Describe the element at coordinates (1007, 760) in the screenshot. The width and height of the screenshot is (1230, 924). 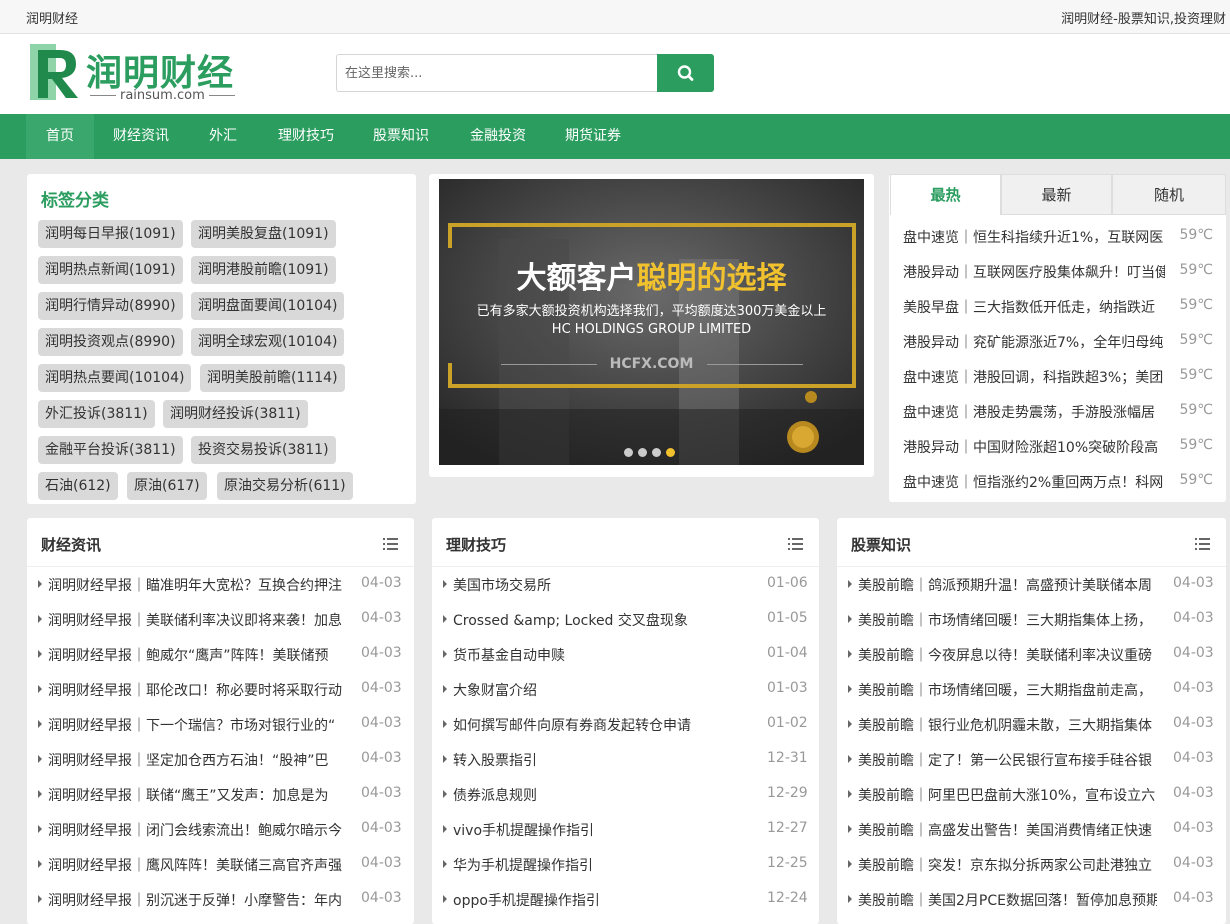
I see `list-item-title: 美股前瞻｜定了！第一公民银行宣布接手硅谷银` at that location.